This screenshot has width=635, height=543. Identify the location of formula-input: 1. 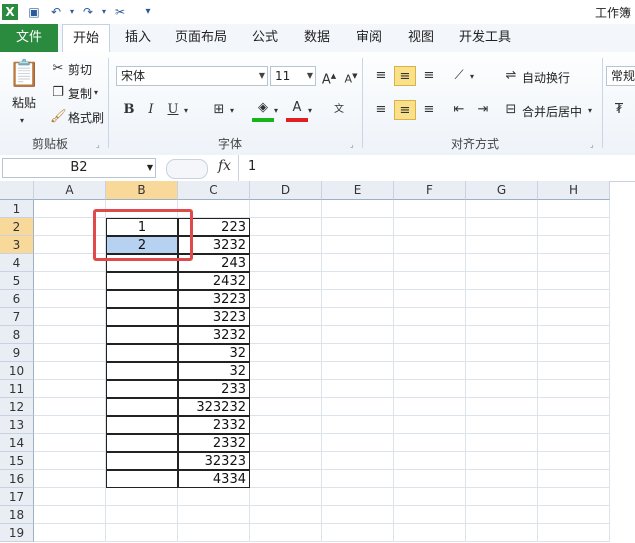
(252, 166).